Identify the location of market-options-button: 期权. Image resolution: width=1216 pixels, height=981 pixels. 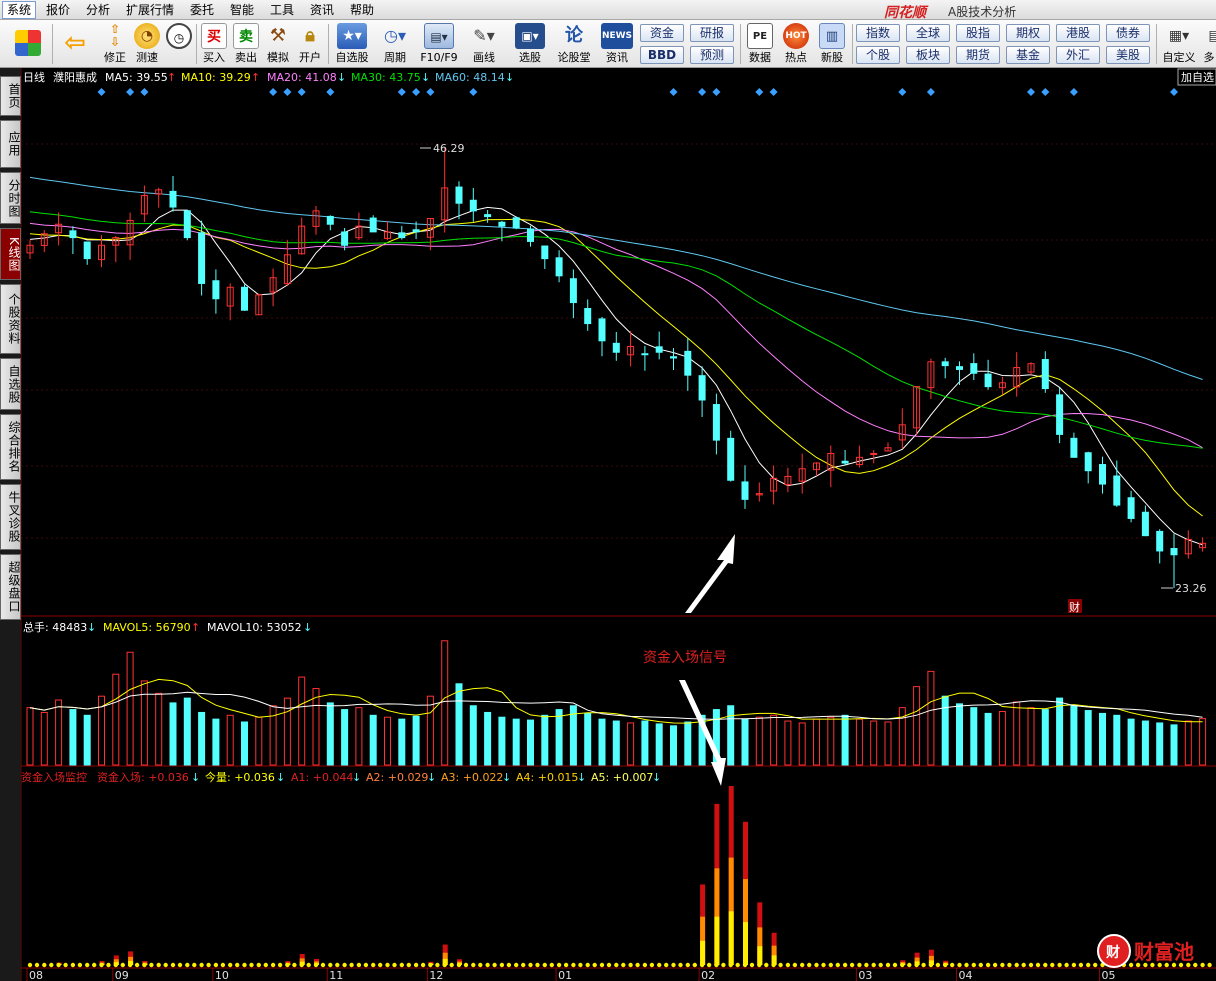
(1028, 33).